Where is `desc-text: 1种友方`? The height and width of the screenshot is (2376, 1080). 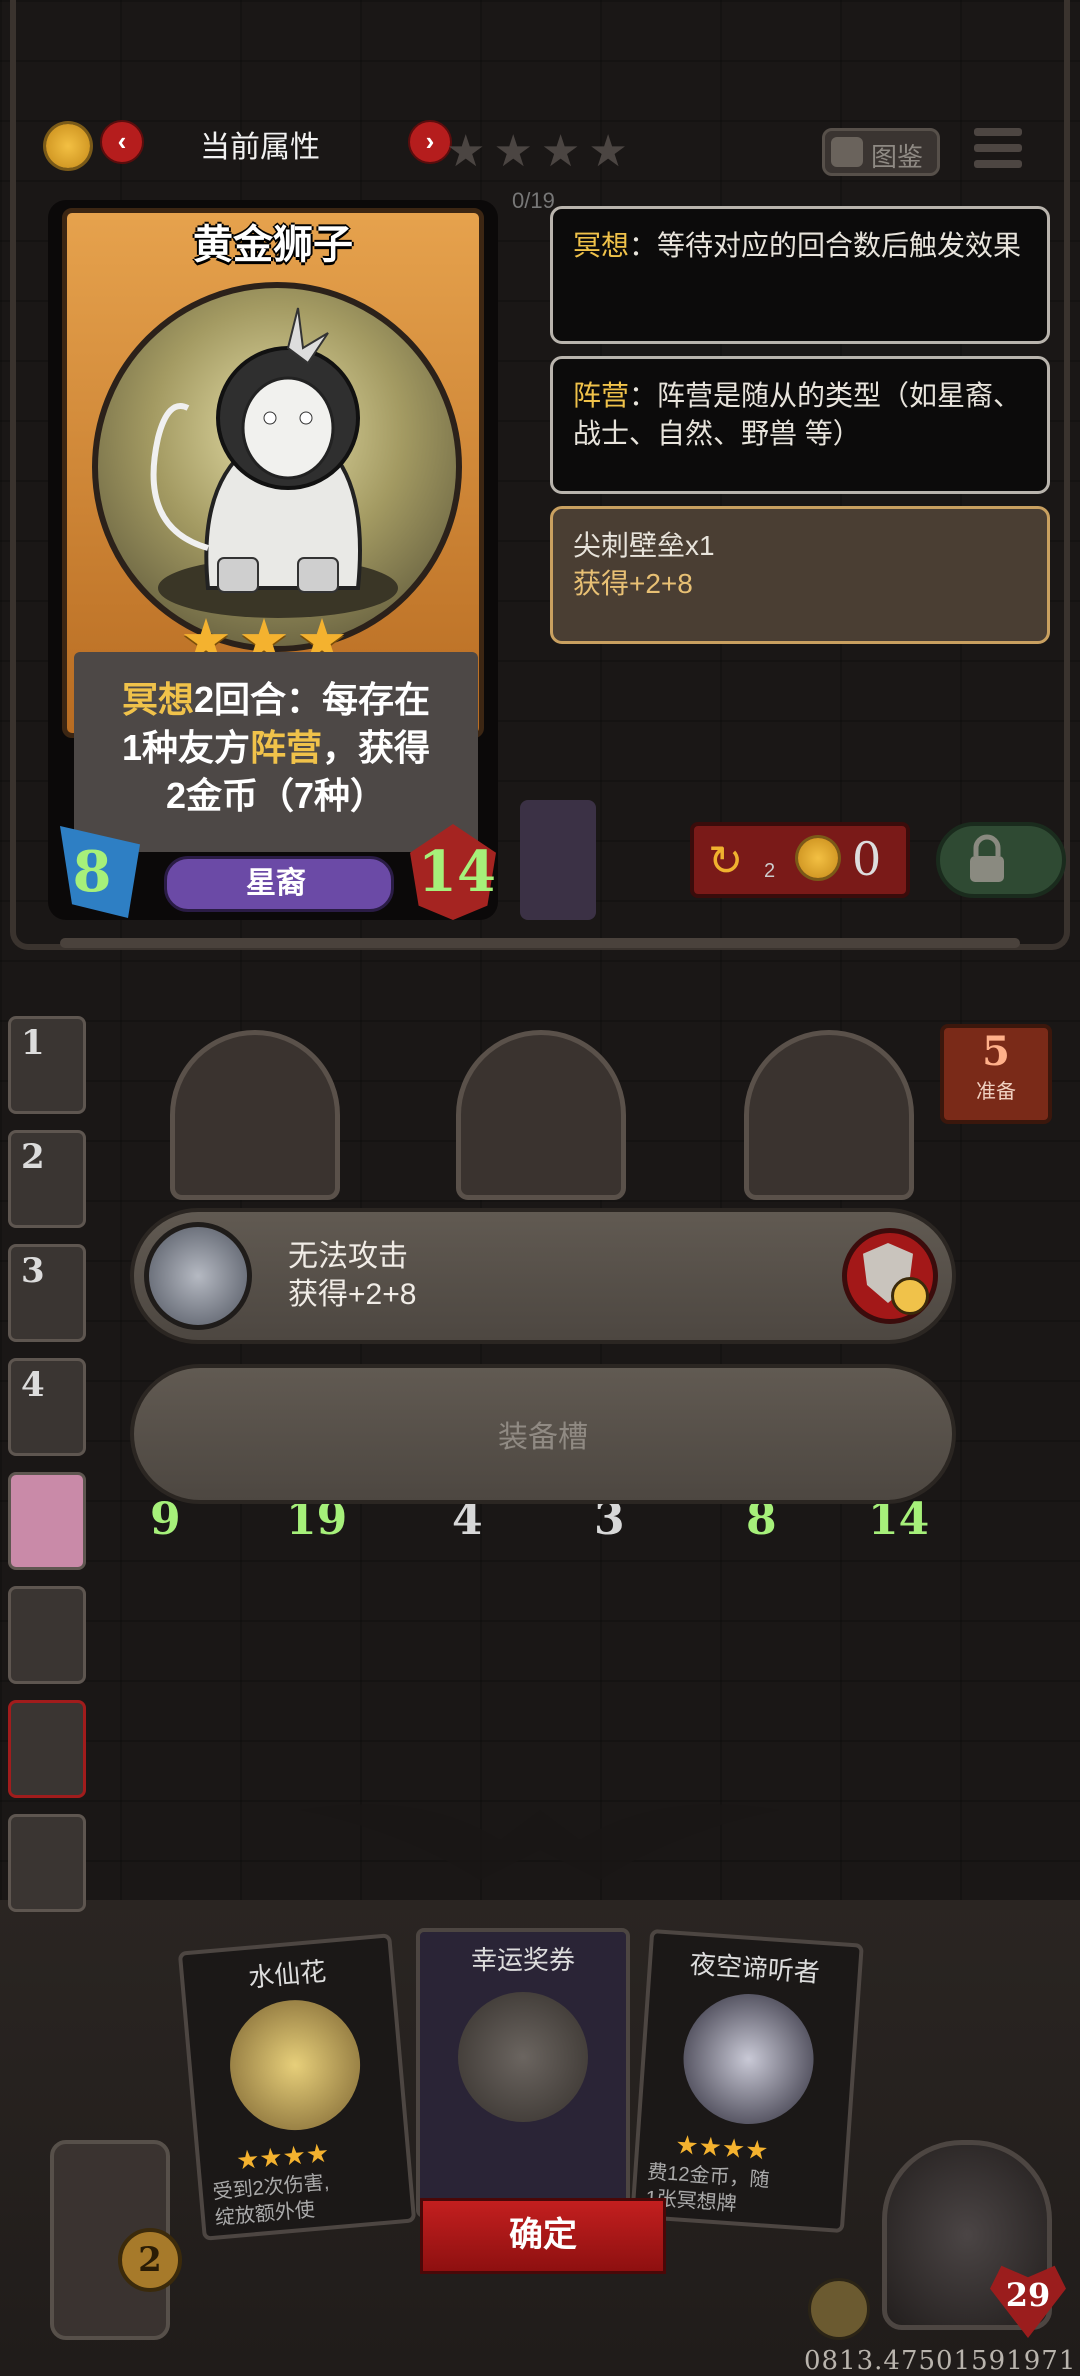 desc-text: 1种友方 is located at coordinates (185, 747).